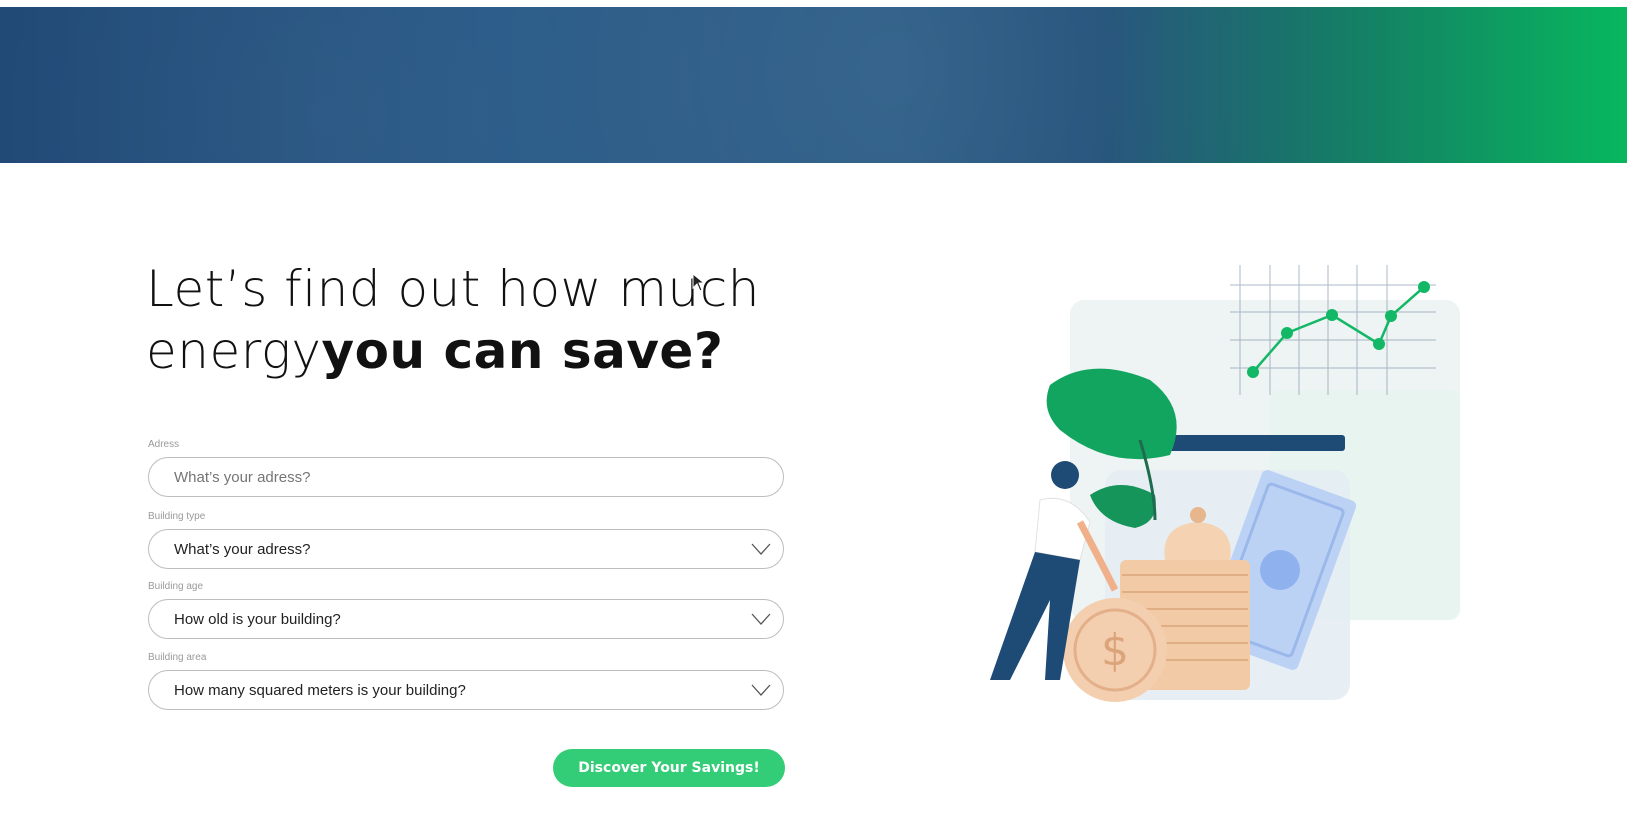 This screenshot has width=1627, height=813. What do you see at coordinates (234, 351) in the screenshot?
I see `title-line-2-light: energy` at bounding box center [234, 351].